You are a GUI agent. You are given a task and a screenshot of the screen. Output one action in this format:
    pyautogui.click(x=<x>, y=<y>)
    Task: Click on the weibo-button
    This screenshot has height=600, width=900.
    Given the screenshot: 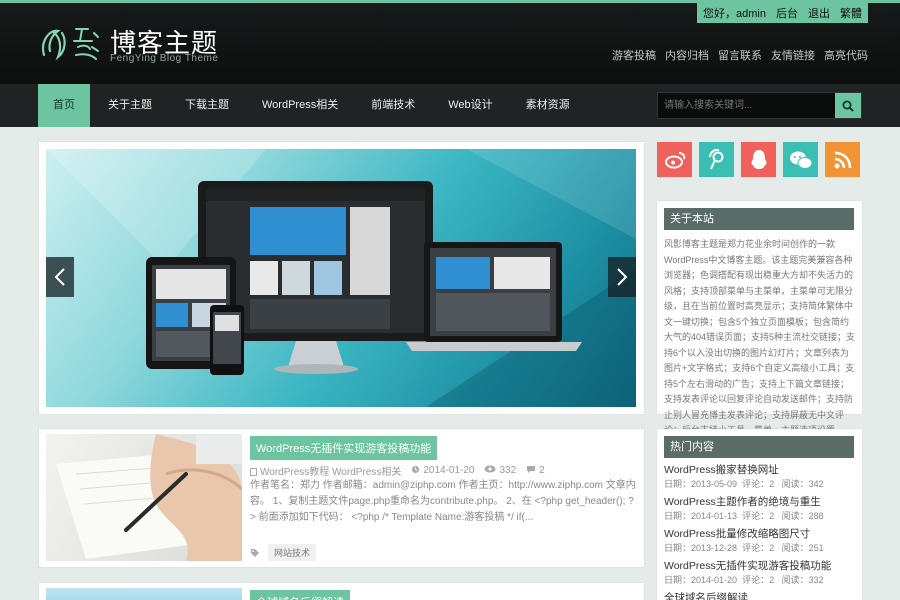 What is the action you would take?
    pyautogui.click(x=674, y=159)
    